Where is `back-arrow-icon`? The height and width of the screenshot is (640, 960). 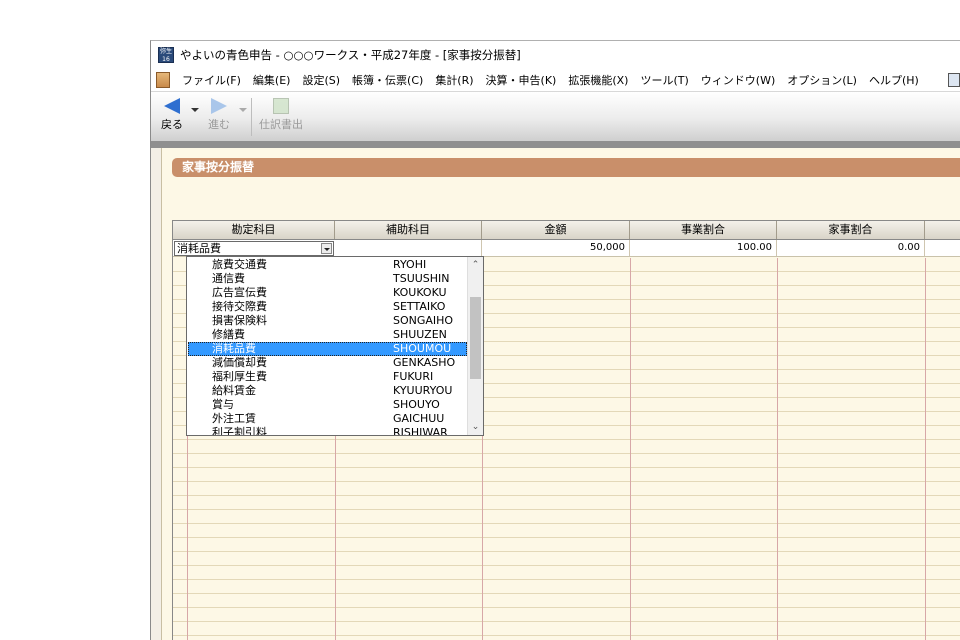
back-arrow-icon is located at coordinates (172, 106).